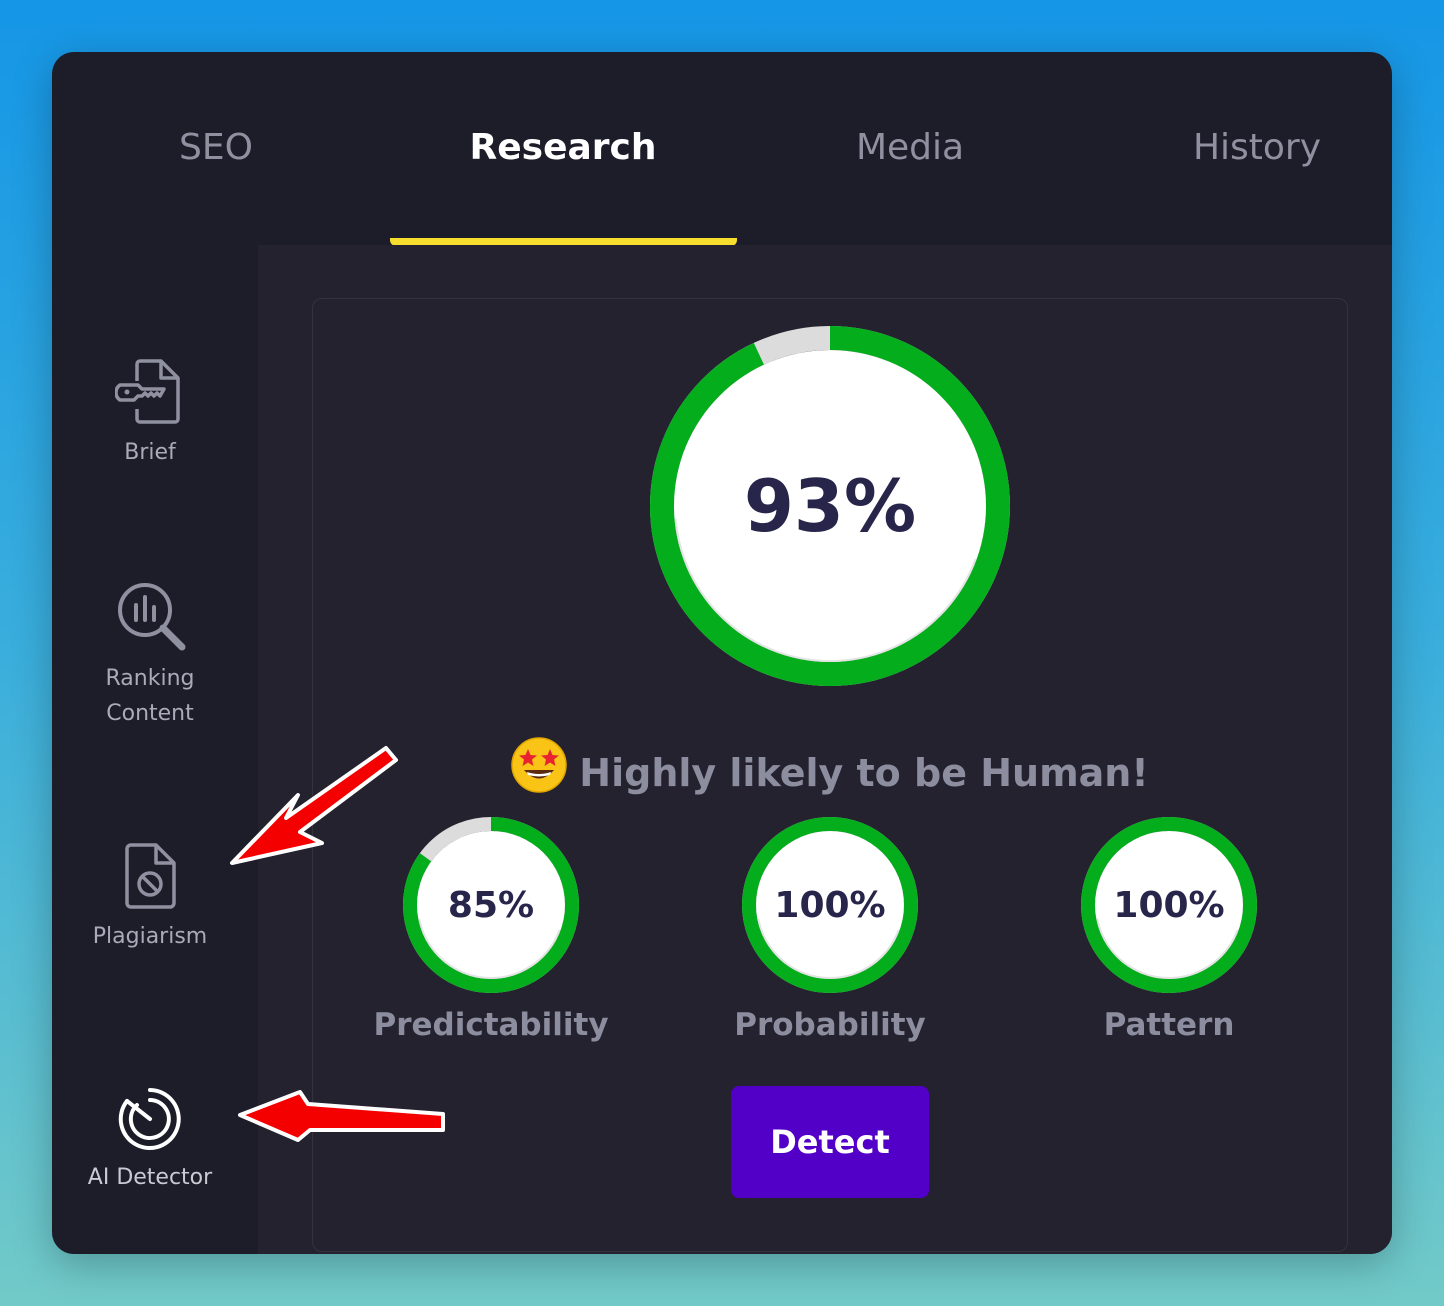 The image size is (1444, 1306). What do you see at coordinates (563, 148) in the screenshot?
I see `tab-research: Research` at bounding box center [563, 148].